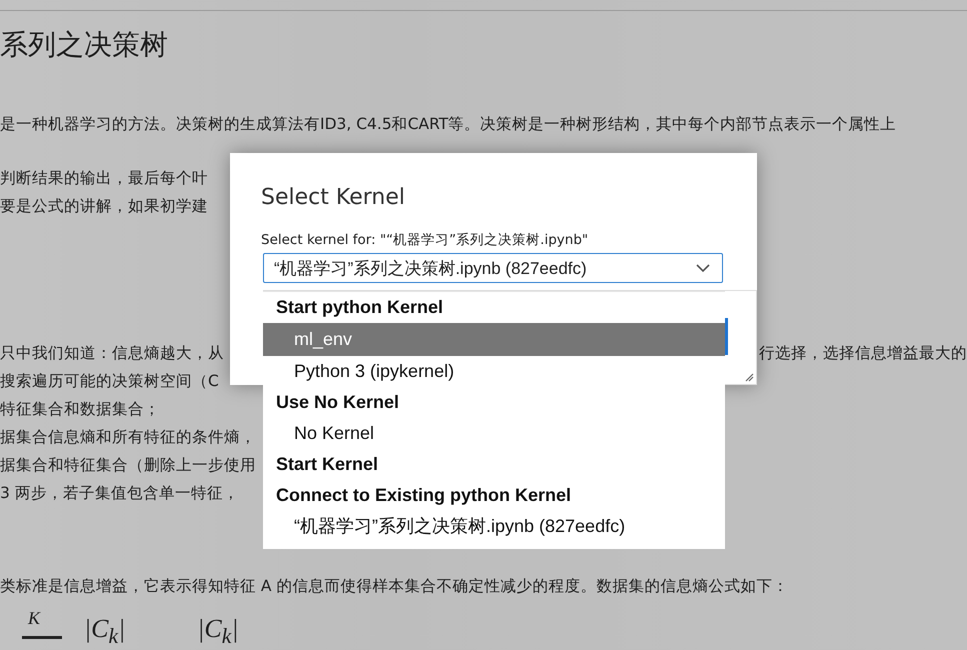 Image resolution: width=967 pixels, height=650 pixels. What do you see at coordinates (327, 464) in the screenshot?
I see `group-heading: Start Kernel` at bounding box center [327, 464].